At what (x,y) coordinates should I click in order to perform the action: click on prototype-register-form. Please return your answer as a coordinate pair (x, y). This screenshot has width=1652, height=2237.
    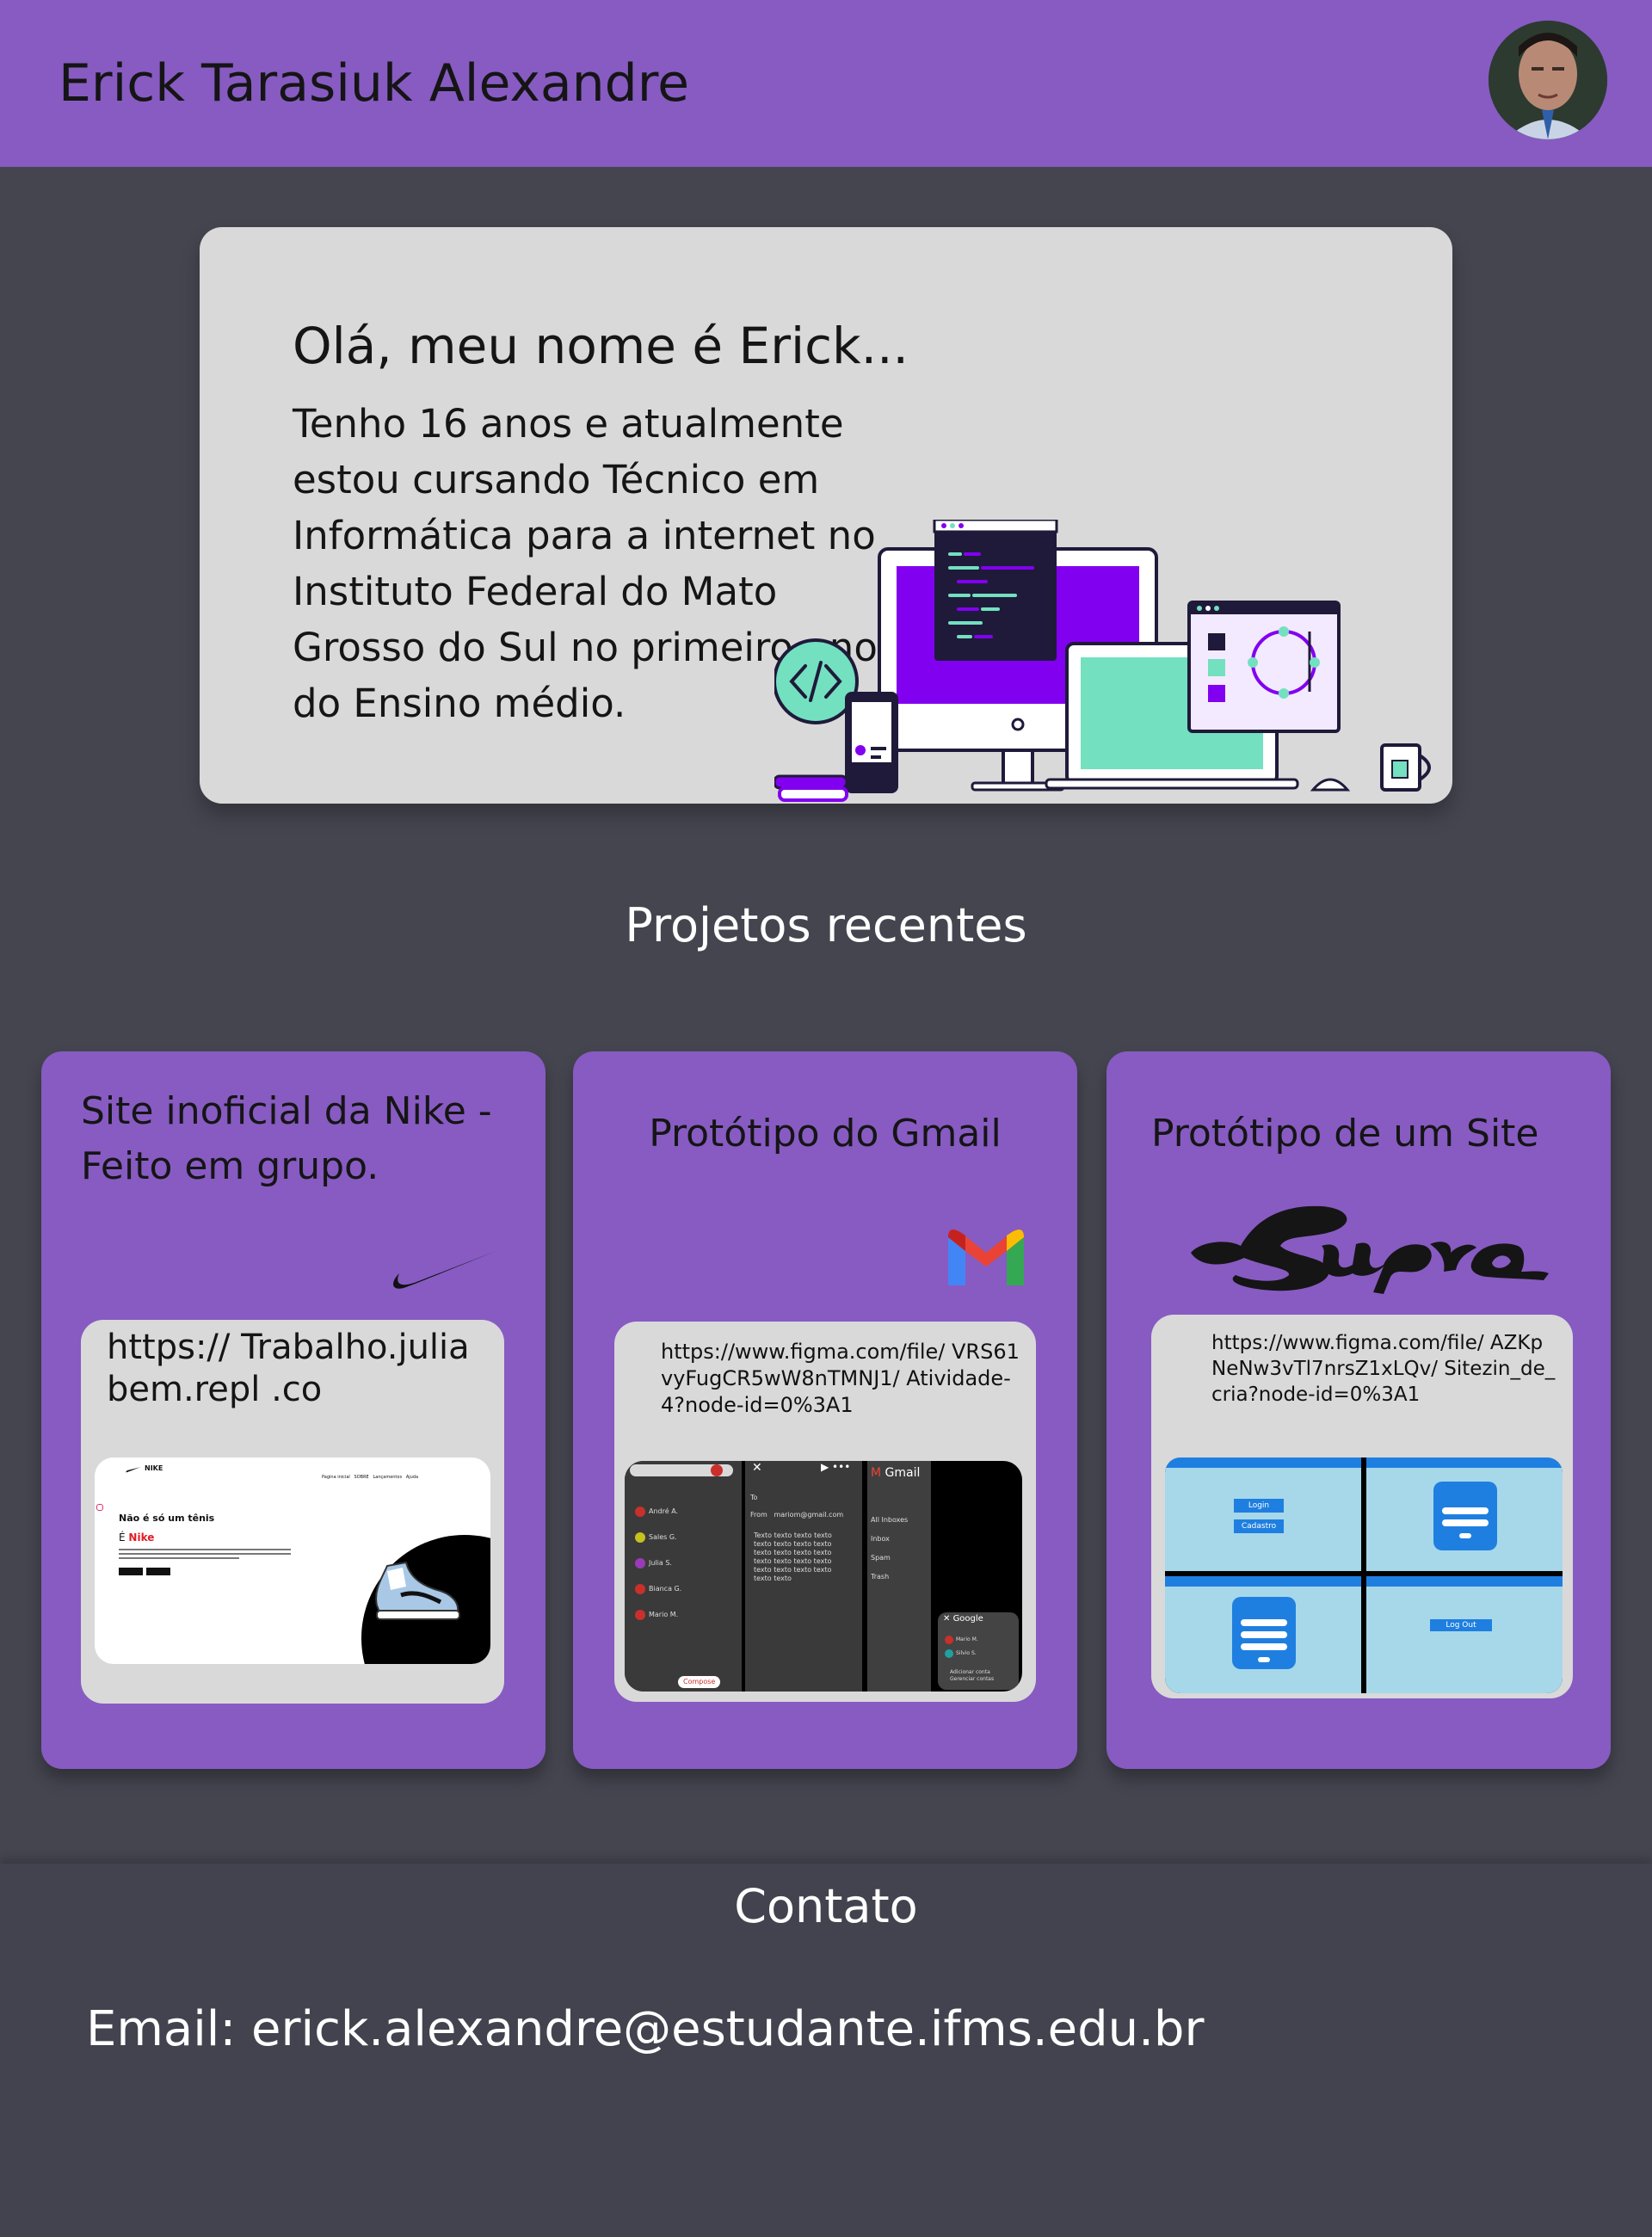
    Looking at the image, I should click on (1264, 1633).